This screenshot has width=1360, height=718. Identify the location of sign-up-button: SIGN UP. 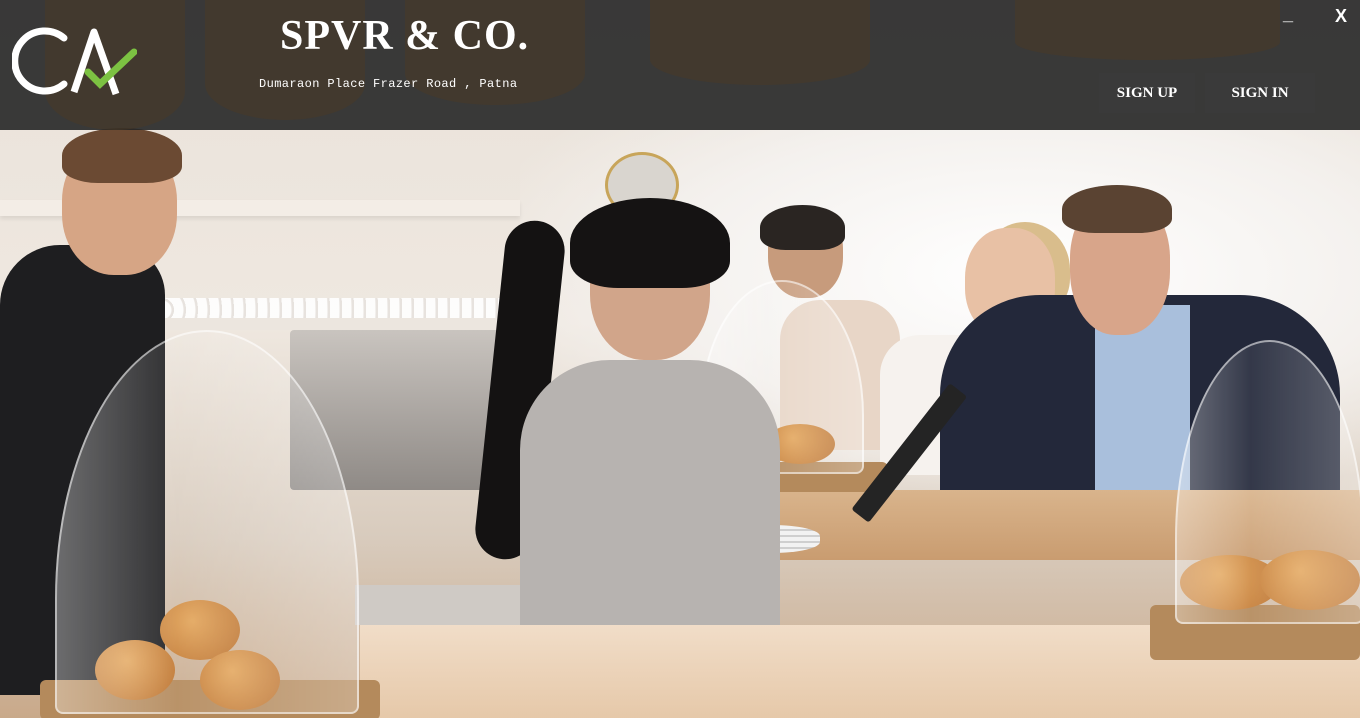
(1147, 93).